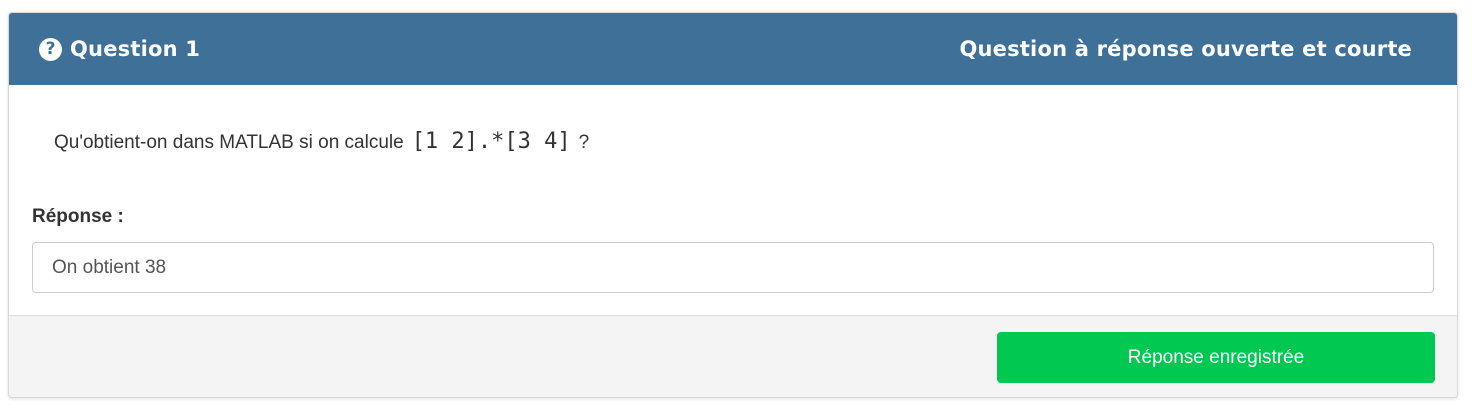 The height and width of the screenshot is (408, 1478). I want to click on question-circle-icon: ?, so click(50, 49).